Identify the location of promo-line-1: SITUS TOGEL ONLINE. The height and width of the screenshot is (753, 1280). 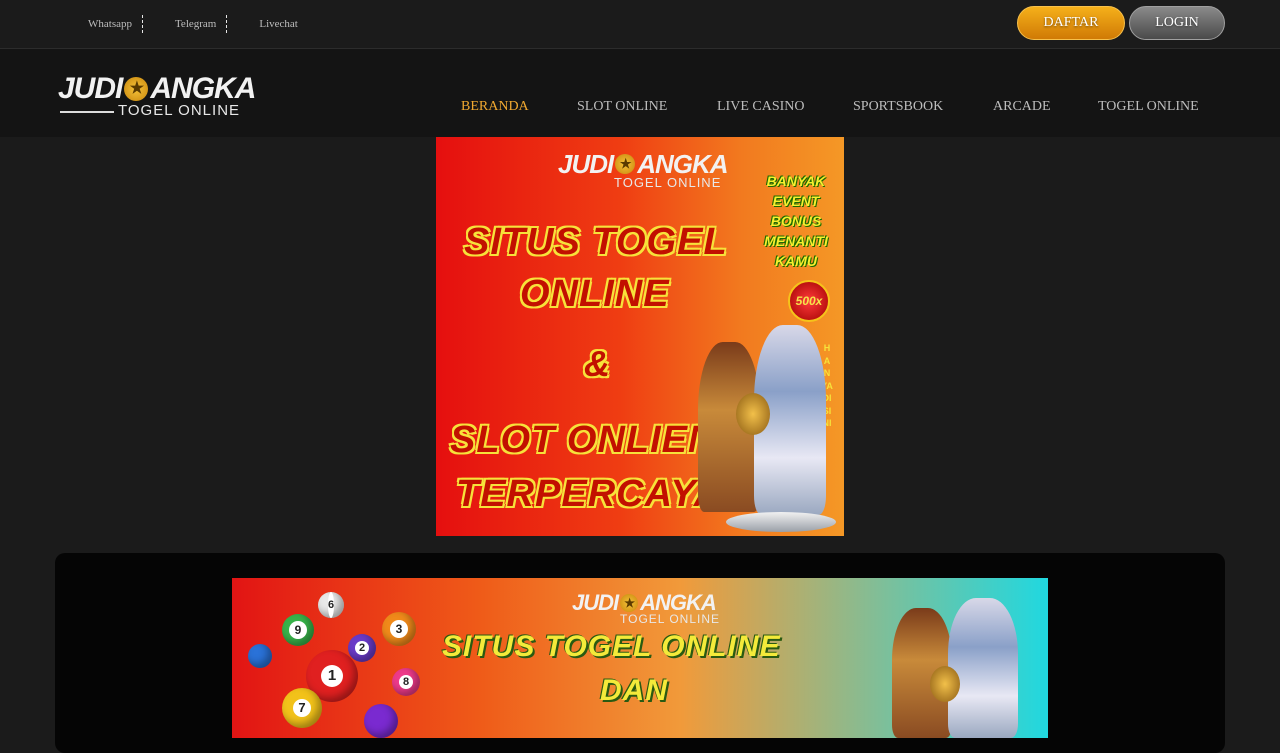
(611, 646).